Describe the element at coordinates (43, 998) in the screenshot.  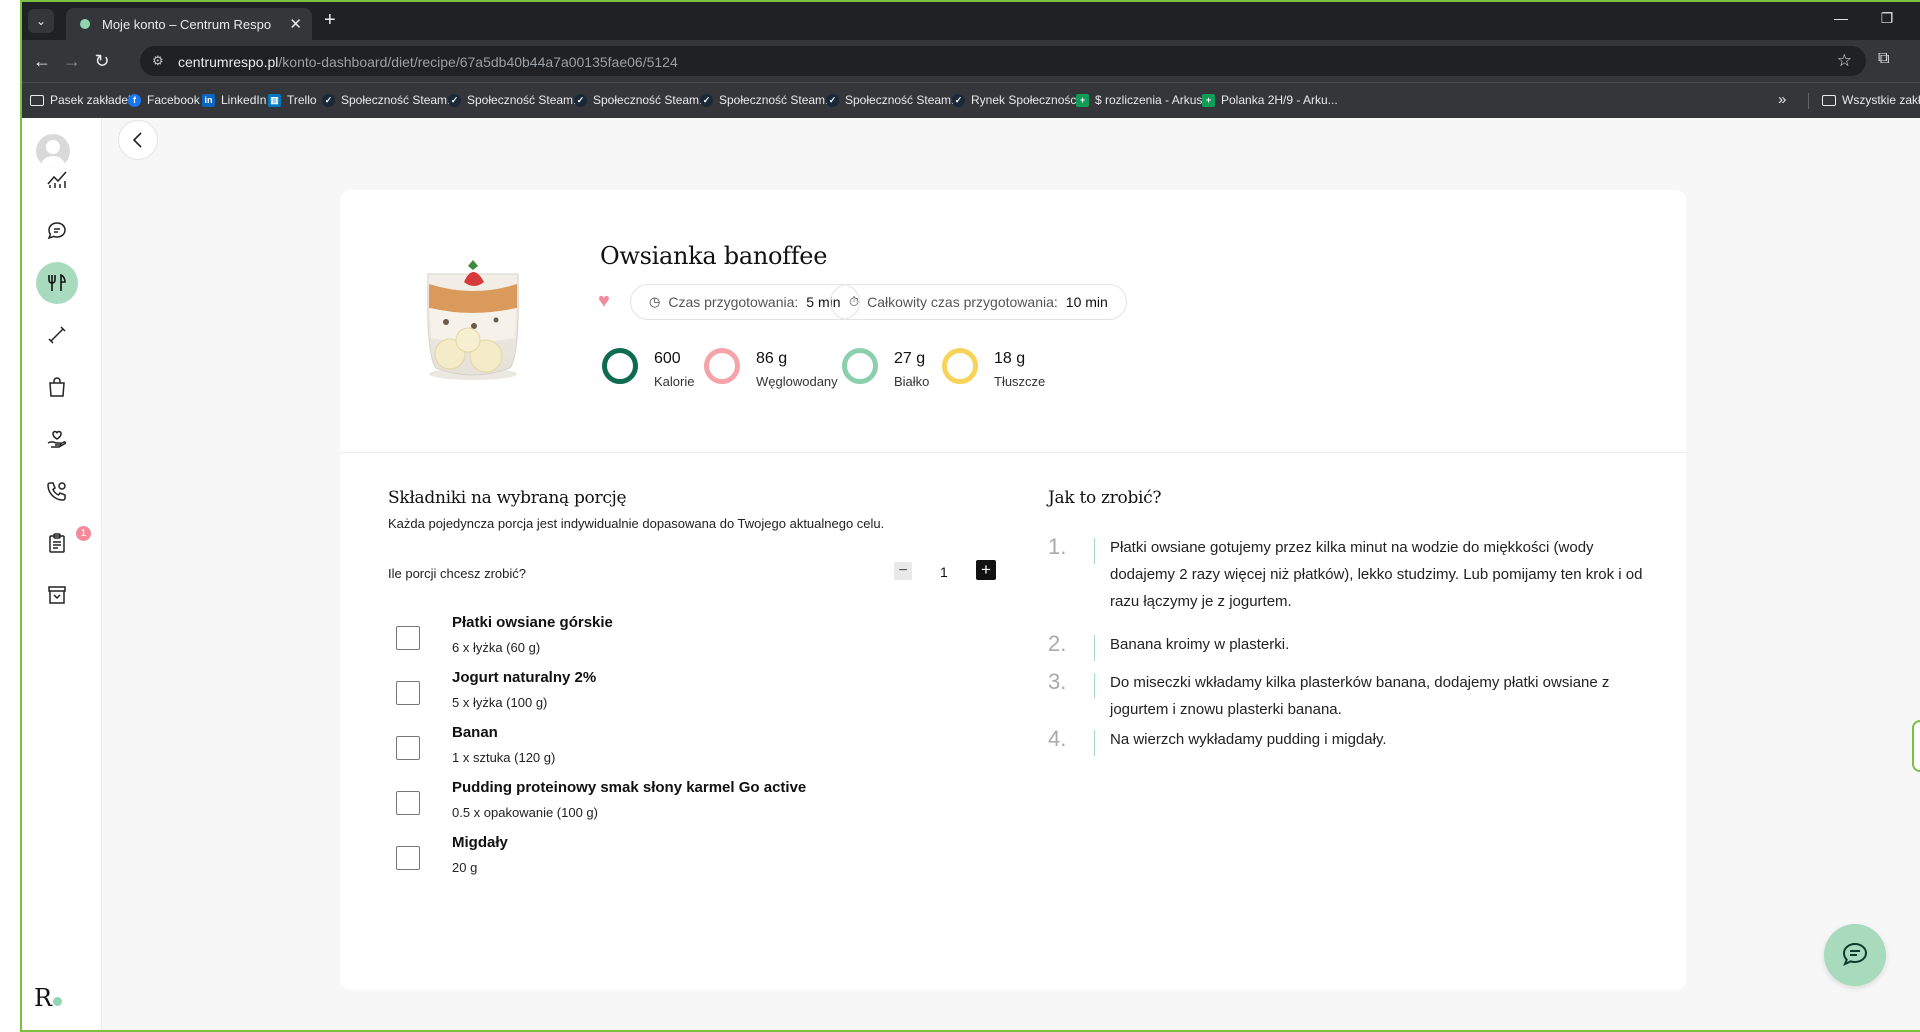
I see `logo-letter: R` at that location.